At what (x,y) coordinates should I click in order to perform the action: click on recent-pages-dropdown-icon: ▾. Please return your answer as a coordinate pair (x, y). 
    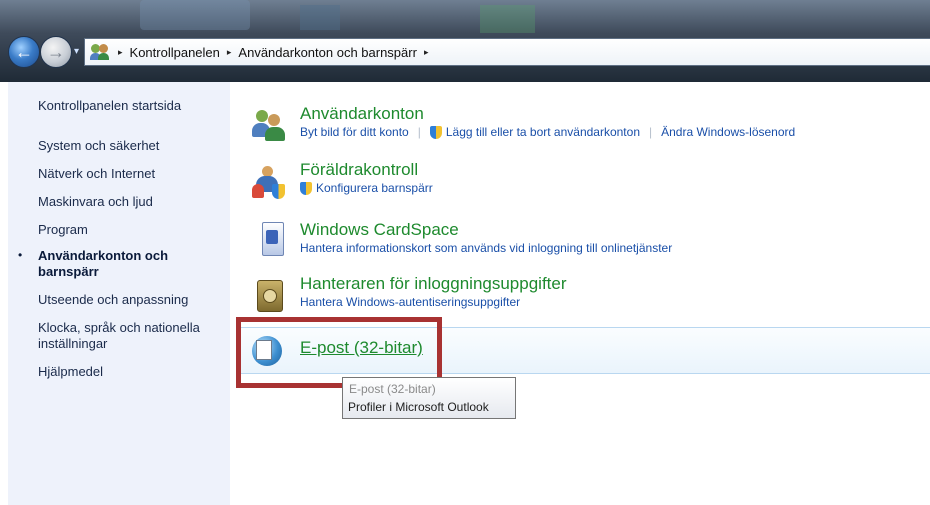
    Looking at the image, I should click on (76, 51).